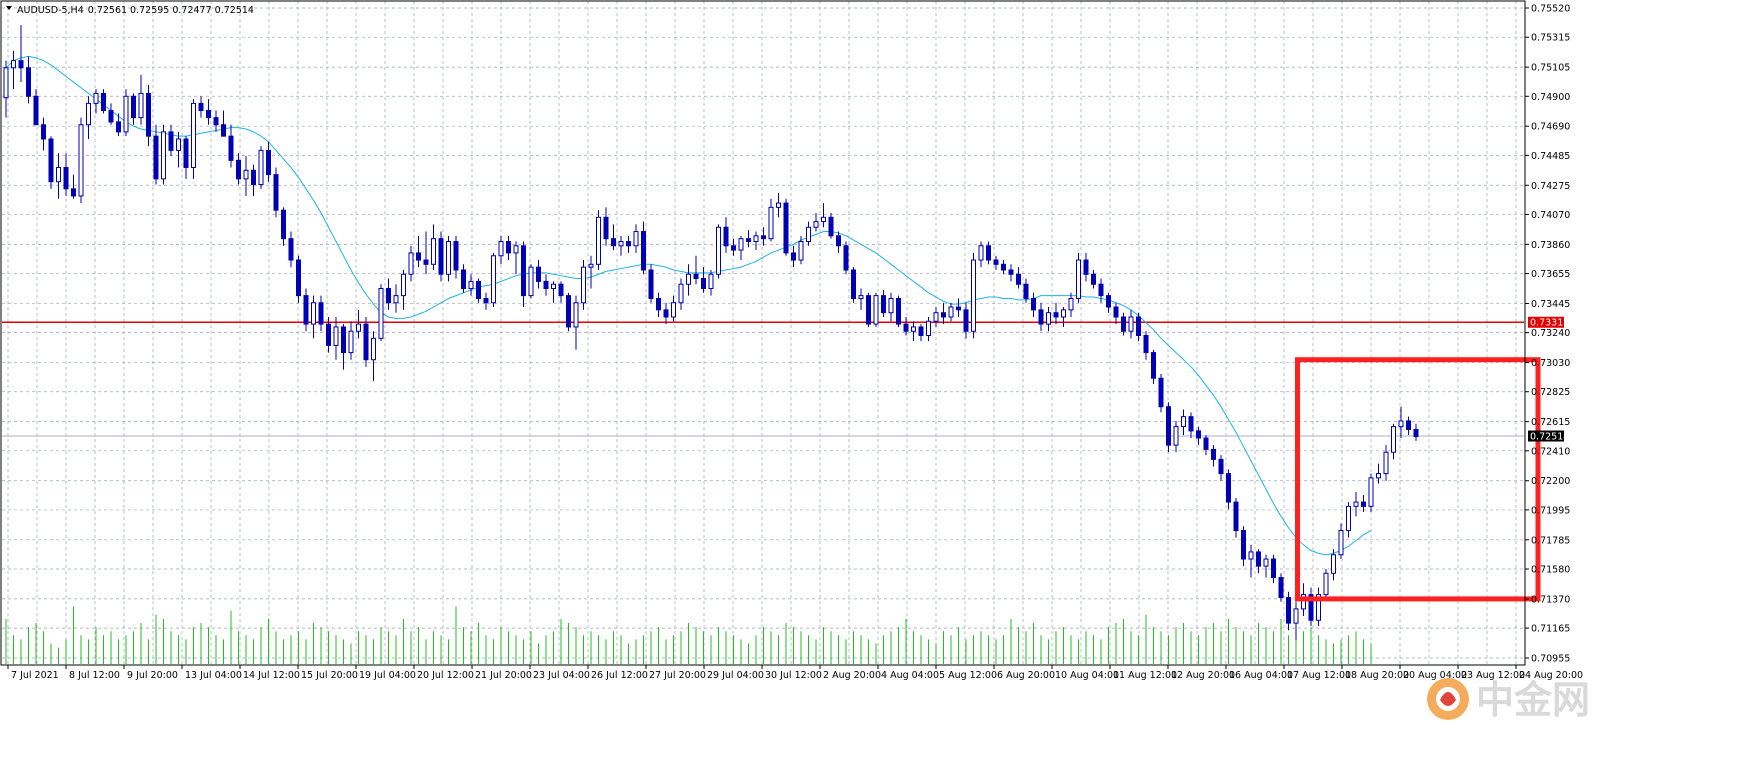 The image size is (1740, 762). Describe the element at coordinates (1377, 675) in the screenshot. I see `time-tick-label: 18 Aug 20:00` at that location.